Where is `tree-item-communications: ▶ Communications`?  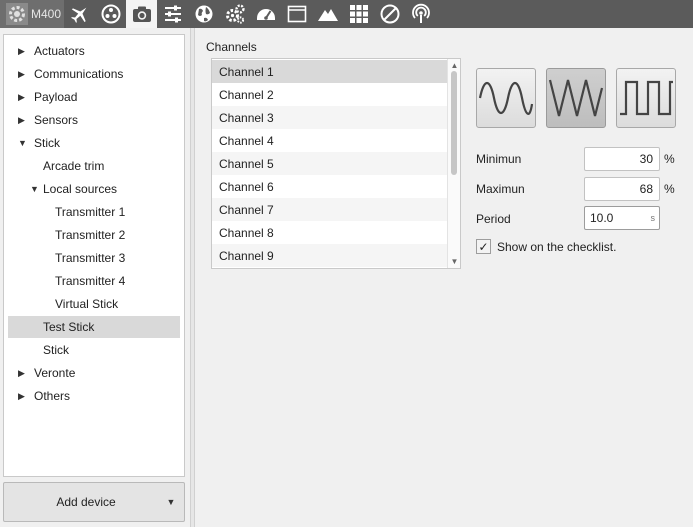 tree-item-communications: ▶ Communications is located at coordinates (94, 74).